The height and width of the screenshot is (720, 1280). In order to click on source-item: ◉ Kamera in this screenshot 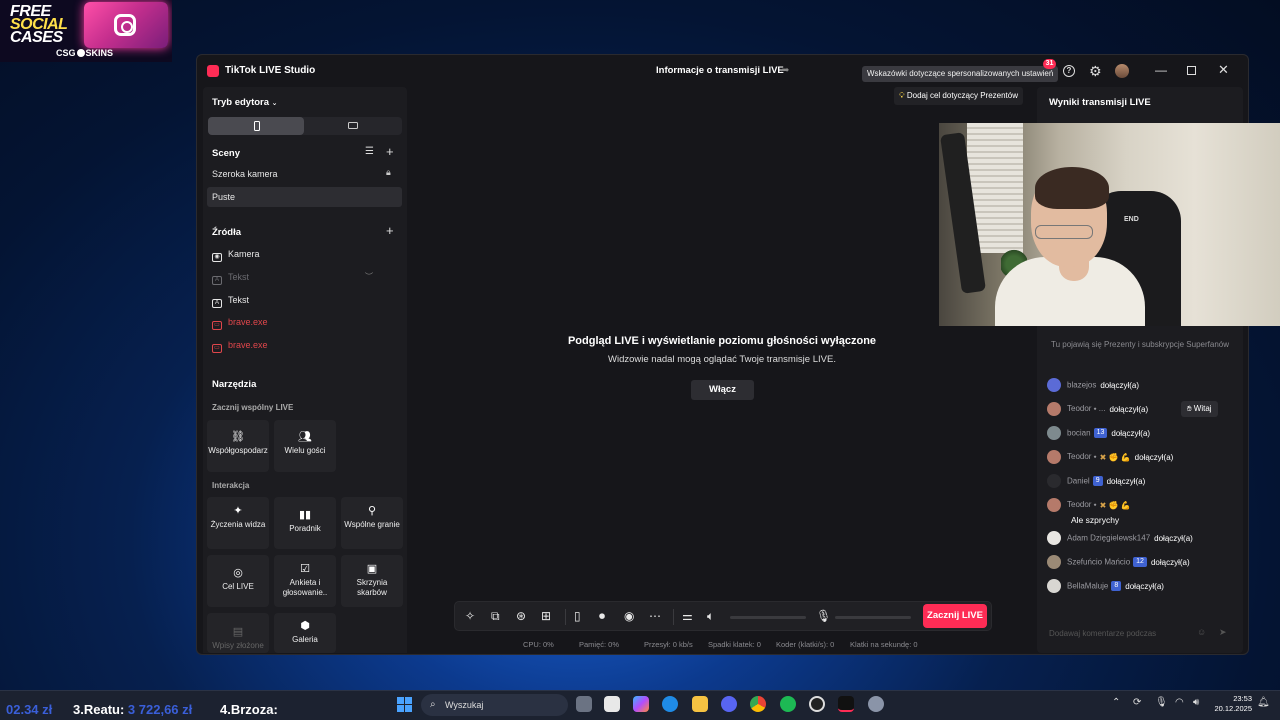, I will do `click(236, 255)`.